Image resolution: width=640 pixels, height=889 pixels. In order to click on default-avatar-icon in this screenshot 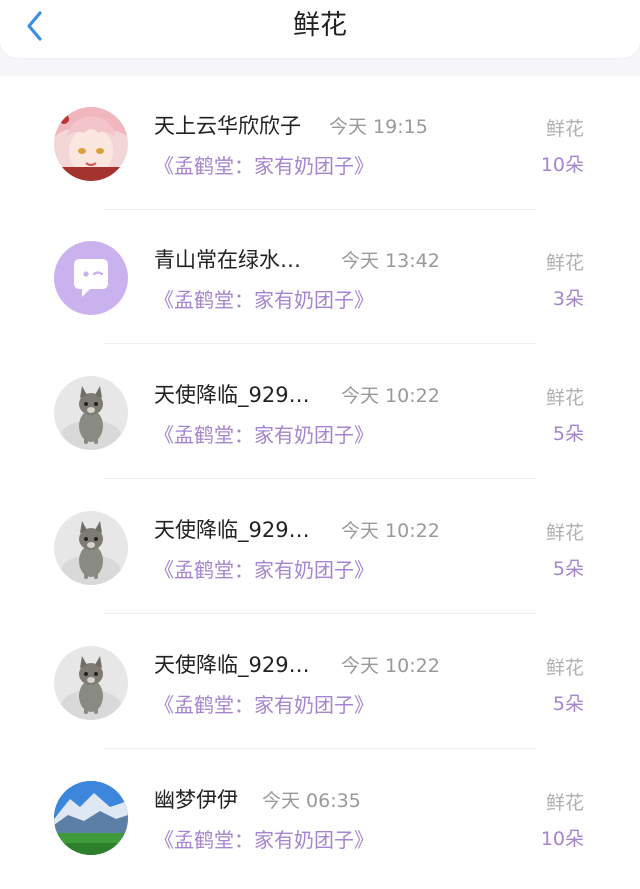, I will do `click(91, 278)`.